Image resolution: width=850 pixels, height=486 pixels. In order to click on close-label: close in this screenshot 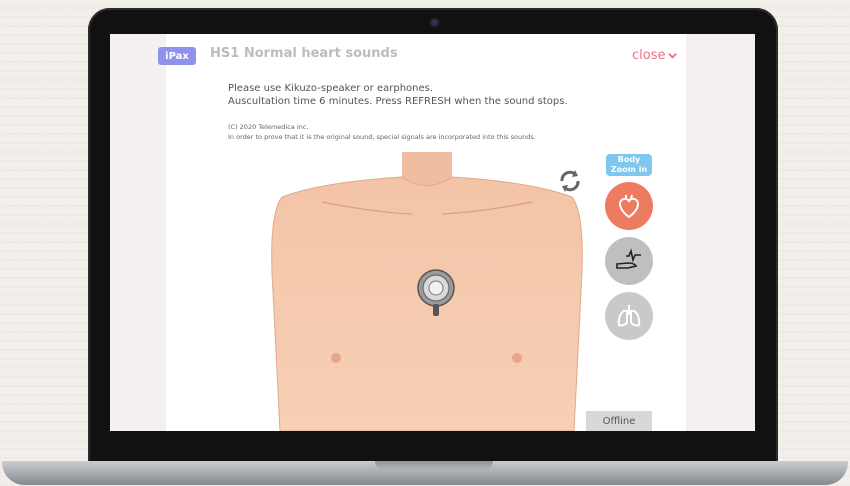, I will do `click(649, 55)`.